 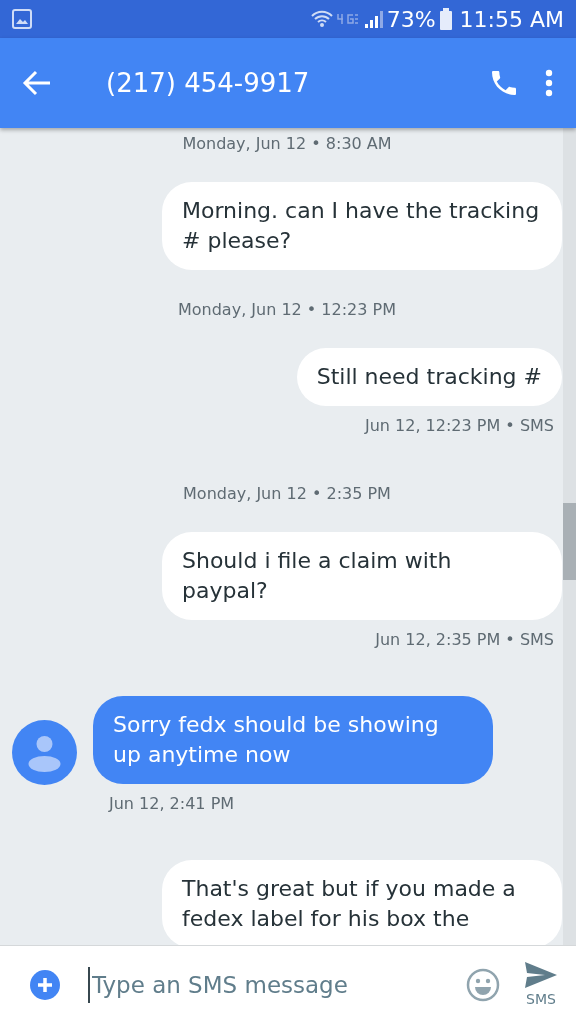 I want to click on date-divider: Monday, Jun 12 • 2:35 PM, so click(x=287, y=494).